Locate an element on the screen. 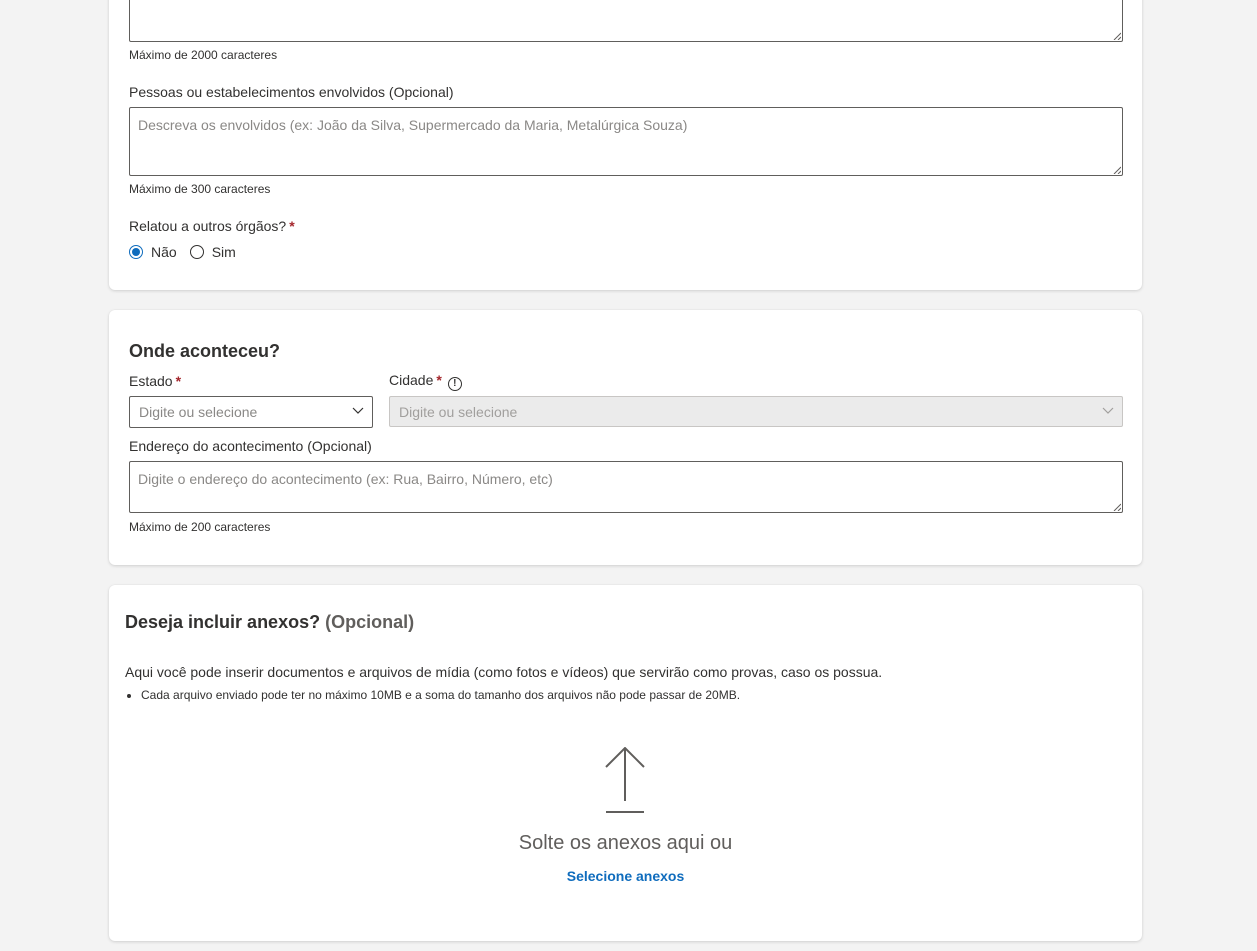  address-label: Endereço do acontecimento (Opcional) is located at coordinates (250, 446).